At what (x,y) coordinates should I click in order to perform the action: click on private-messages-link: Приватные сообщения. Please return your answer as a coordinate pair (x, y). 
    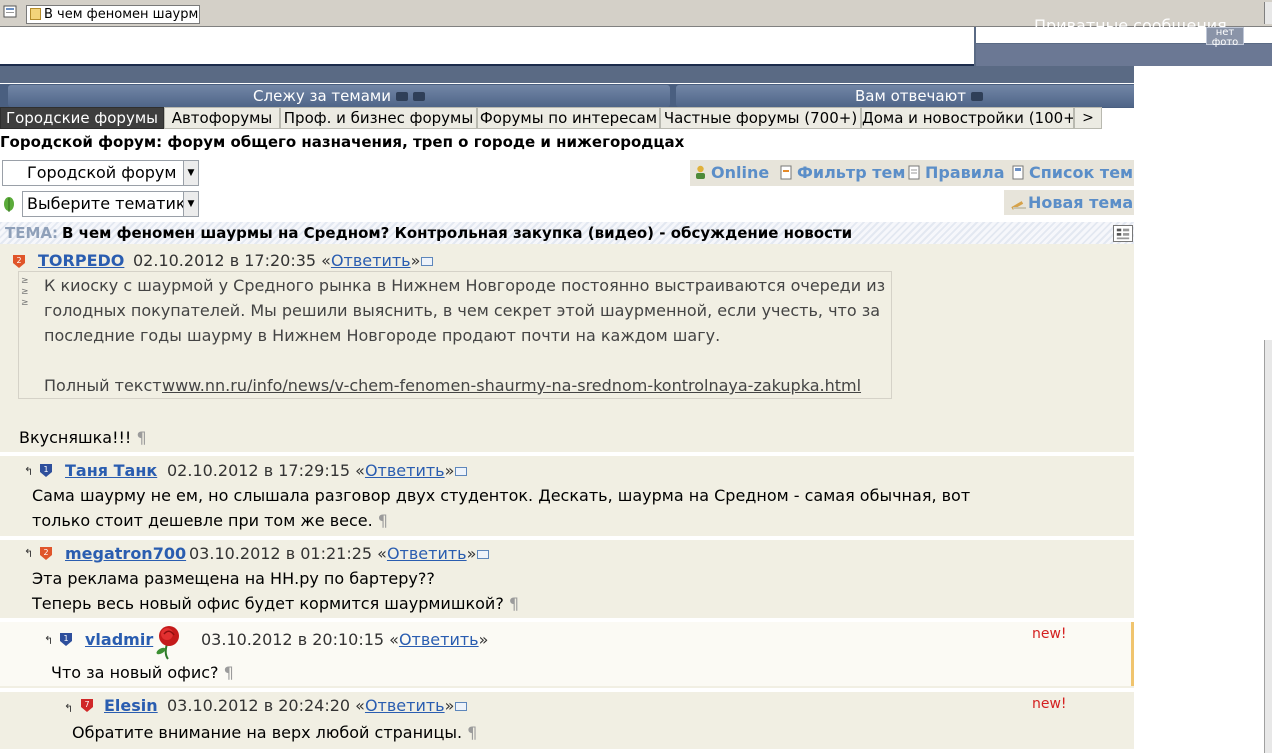
    Looking at the image, I should click on (1130, 25).